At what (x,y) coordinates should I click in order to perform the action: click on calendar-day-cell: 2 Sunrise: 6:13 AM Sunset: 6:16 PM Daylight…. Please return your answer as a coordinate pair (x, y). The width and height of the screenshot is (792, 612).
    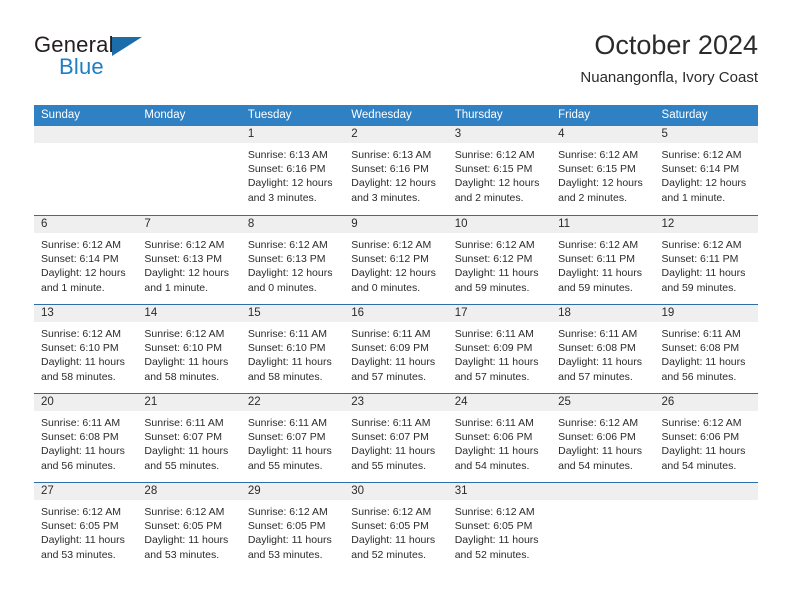
    Looking at the image, I should click on (396, 170).